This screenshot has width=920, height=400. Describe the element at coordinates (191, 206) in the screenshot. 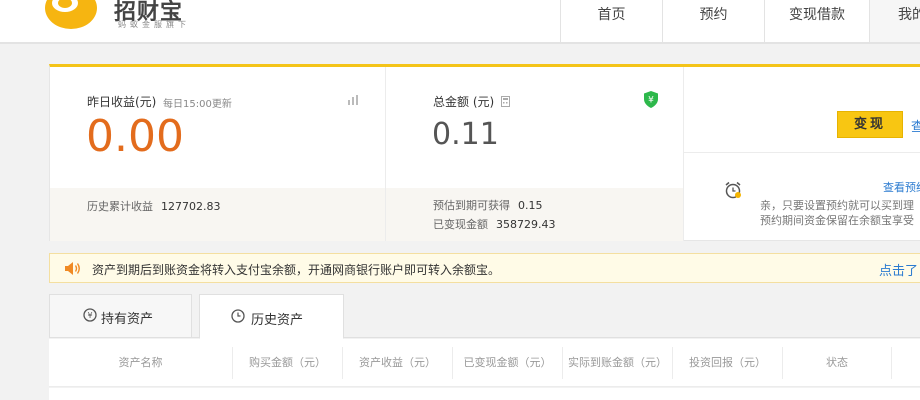

I see `history-earnings-value: 127702.83` at that location.